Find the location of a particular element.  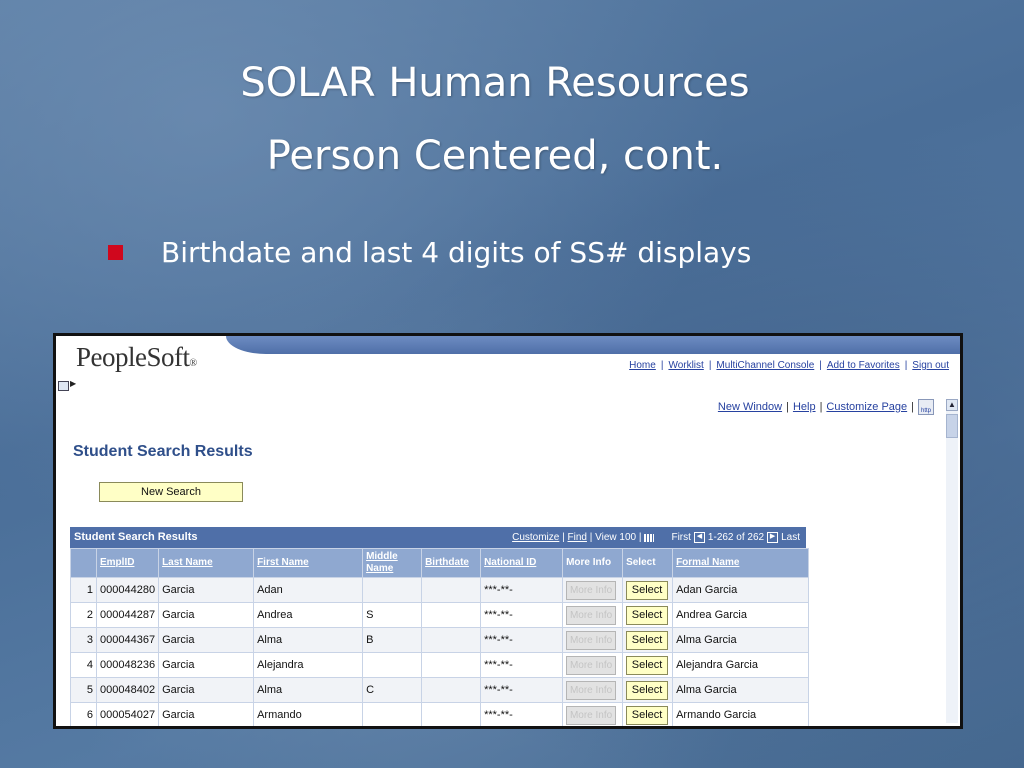

formal-name-cell: Armando Garcia is located at coordinates (741, 714).